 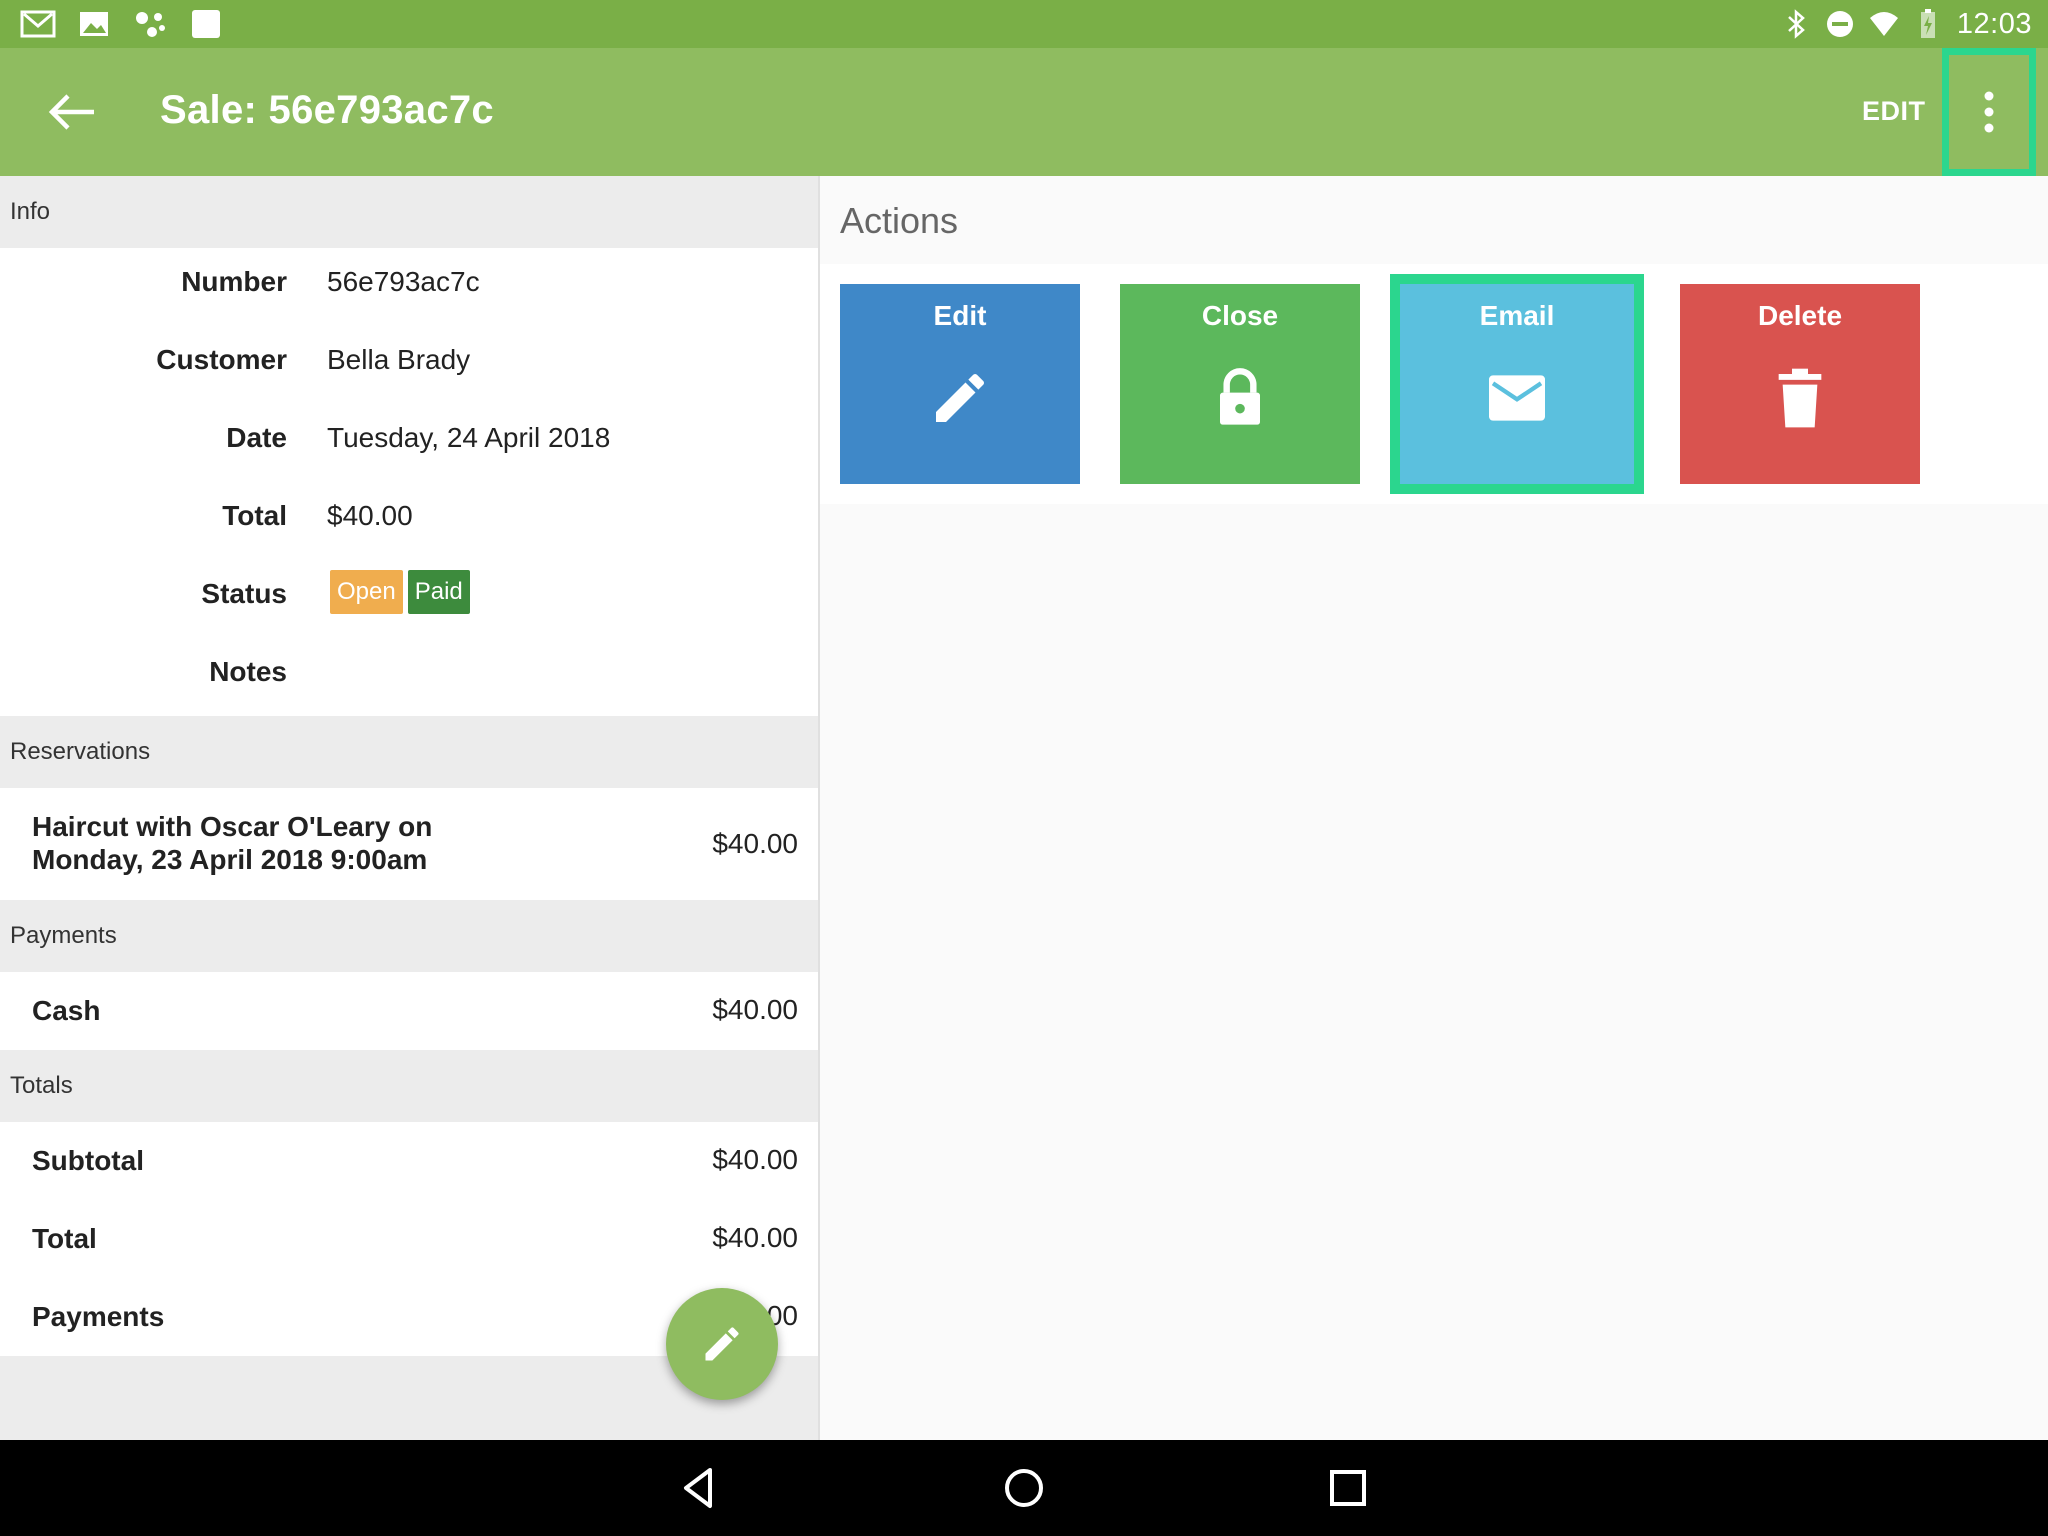 I want to click on edit-fab-button, so click(x=722, y=1344).